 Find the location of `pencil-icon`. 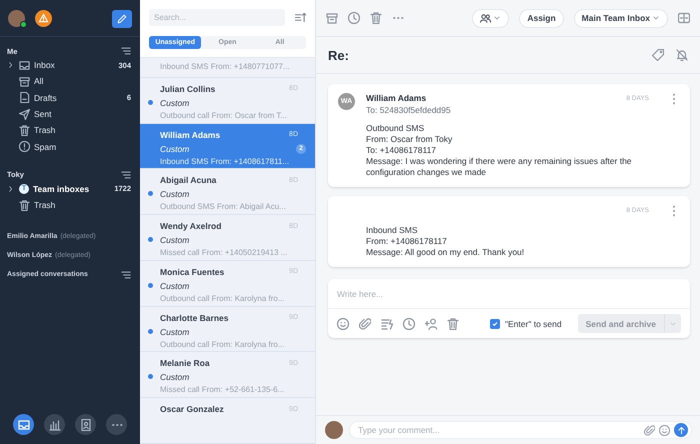

pencil-icon is located at coordinates (122, 19).